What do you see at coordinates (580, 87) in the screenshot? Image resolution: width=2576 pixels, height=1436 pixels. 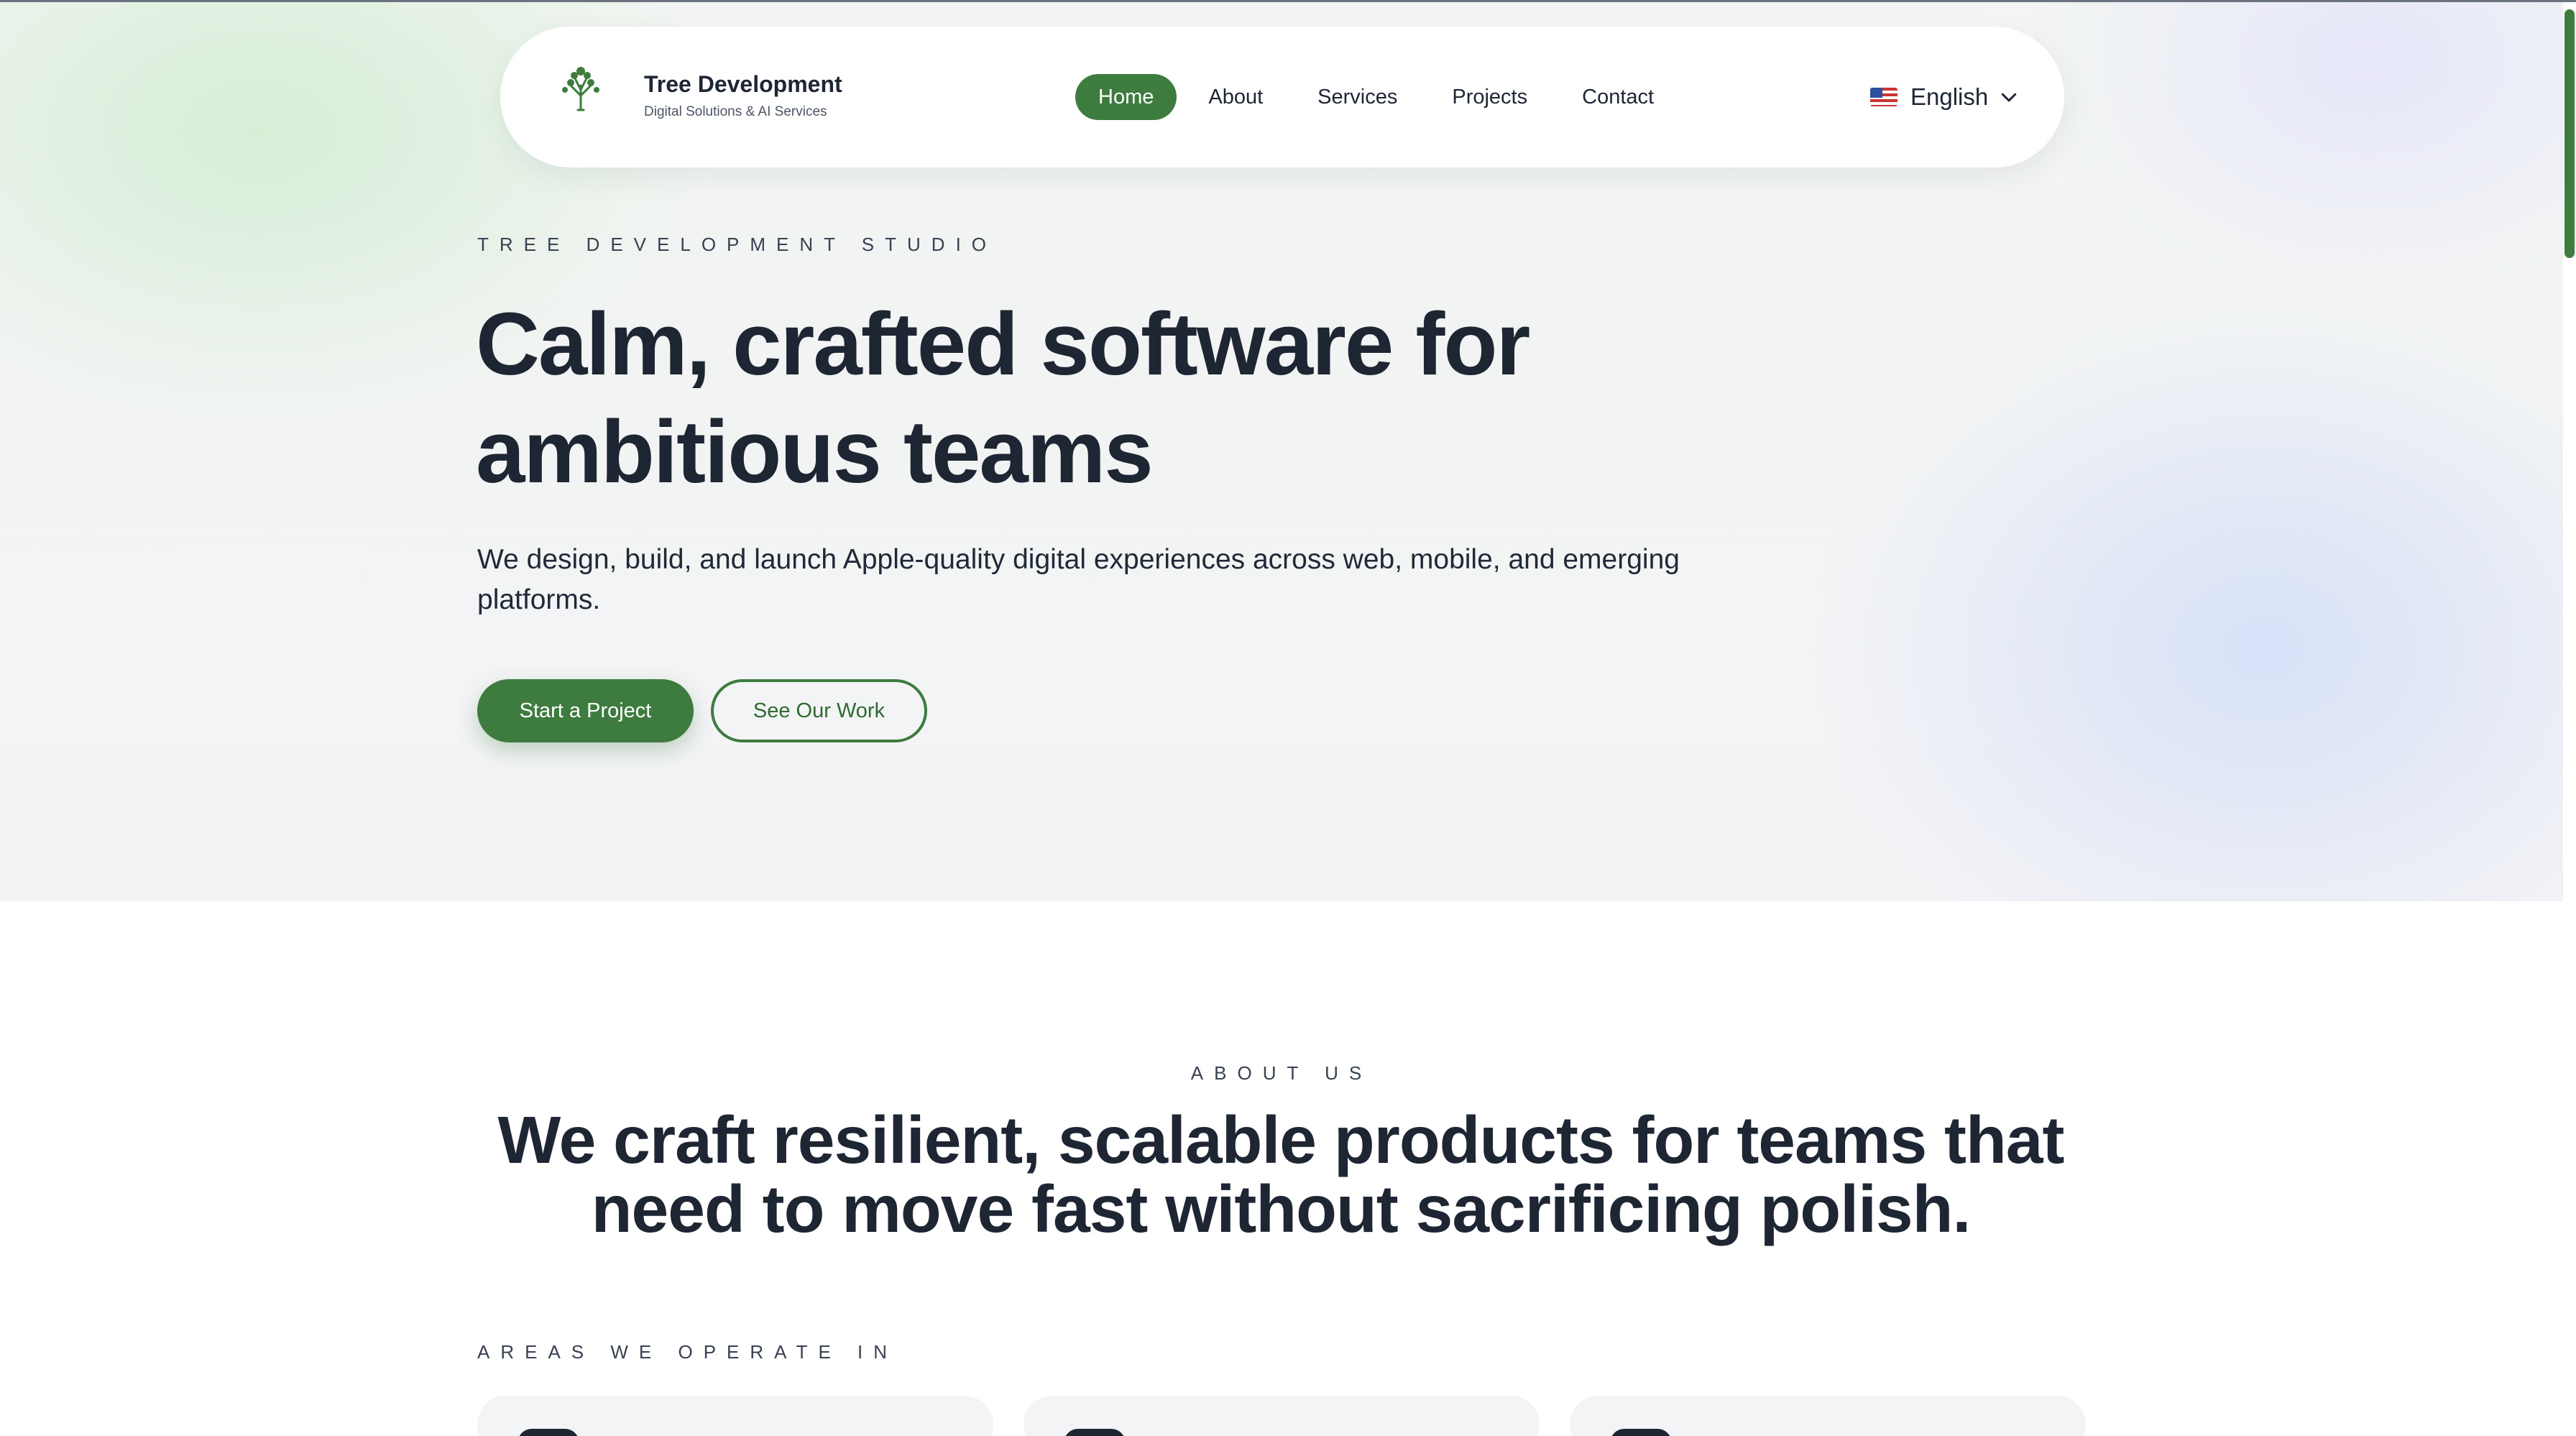 I see `tree-logo-icon` at bounding box center [580, 87].